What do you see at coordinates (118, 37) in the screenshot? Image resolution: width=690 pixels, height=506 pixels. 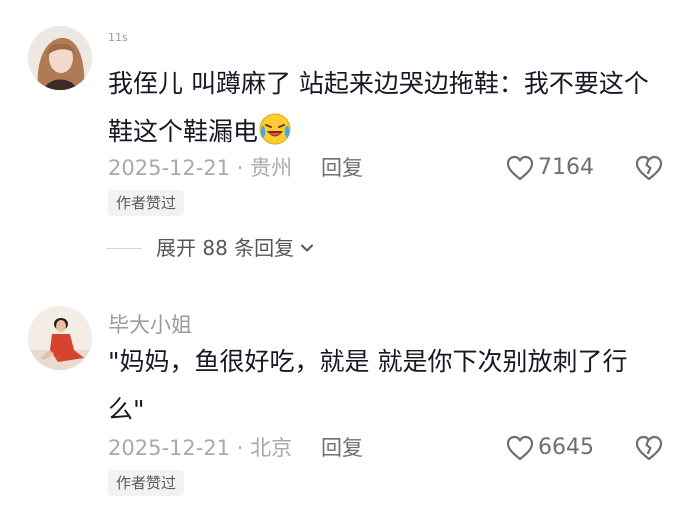 I see `comment-author: 11s` at bounding box center [118, 37].